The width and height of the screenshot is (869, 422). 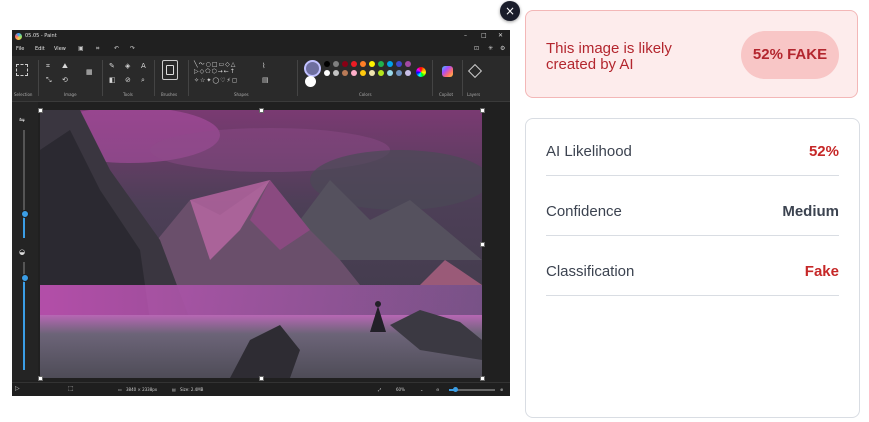 I want to click on group-label-layers: Layers, so click(x=474, y=94).